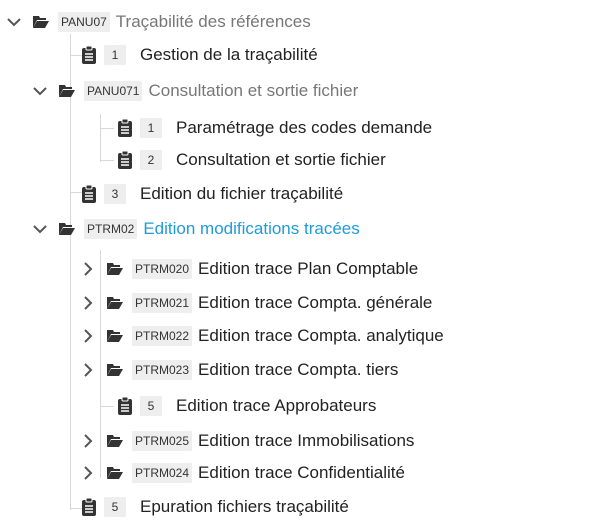 The image size is (592, 520). I want to click on tree-item-edition-fichier: 3 Edition du fichier traçabilité, so click(211, 194).